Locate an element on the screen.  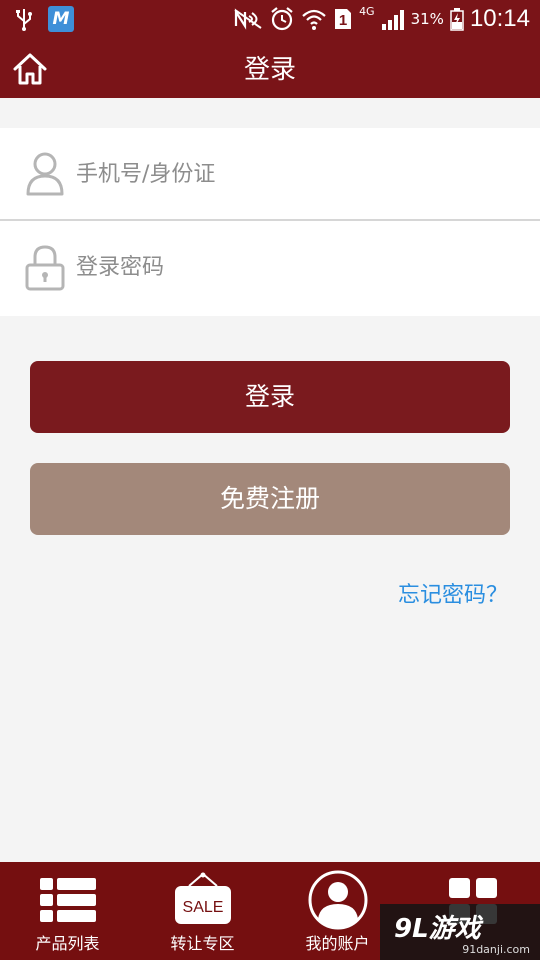
battery-icon is located at coordinates (457, 19).